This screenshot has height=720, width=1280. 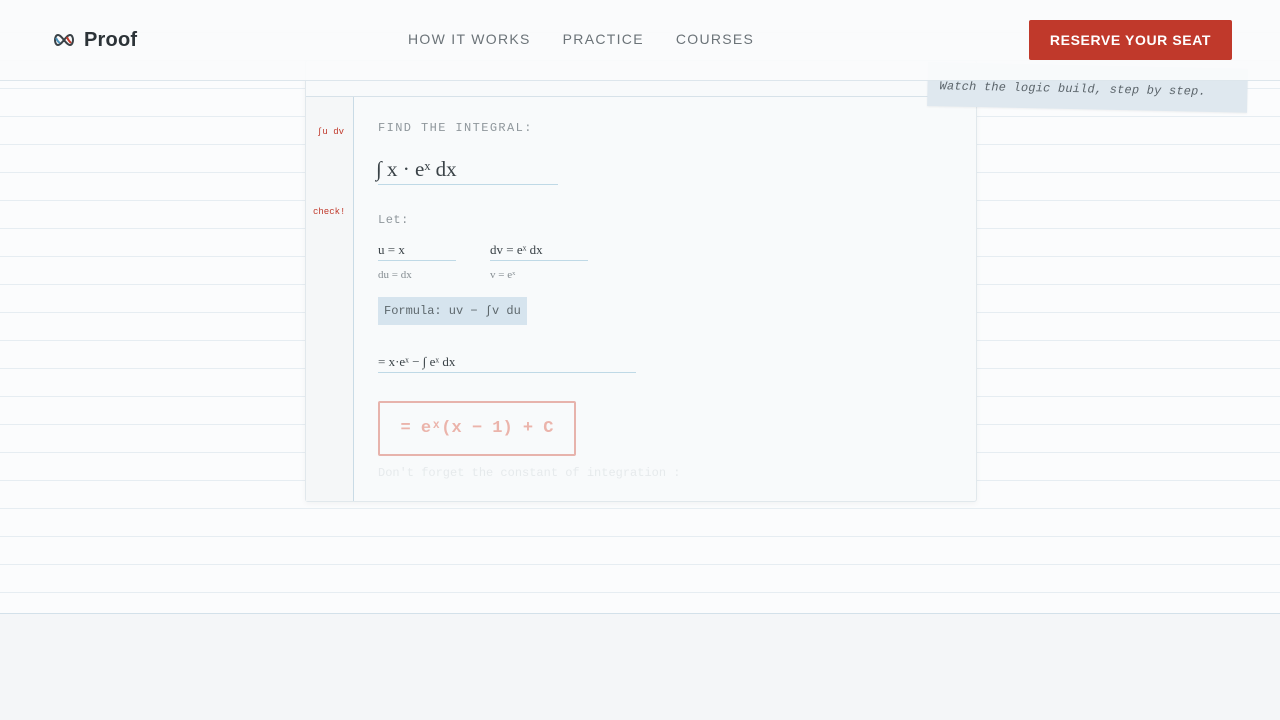 What do you see at coordinates (1073, 89) in the screenshot?
I see `sticky-note-text: Watch the logic build, step by step.` at bounding box center [1073, 89].